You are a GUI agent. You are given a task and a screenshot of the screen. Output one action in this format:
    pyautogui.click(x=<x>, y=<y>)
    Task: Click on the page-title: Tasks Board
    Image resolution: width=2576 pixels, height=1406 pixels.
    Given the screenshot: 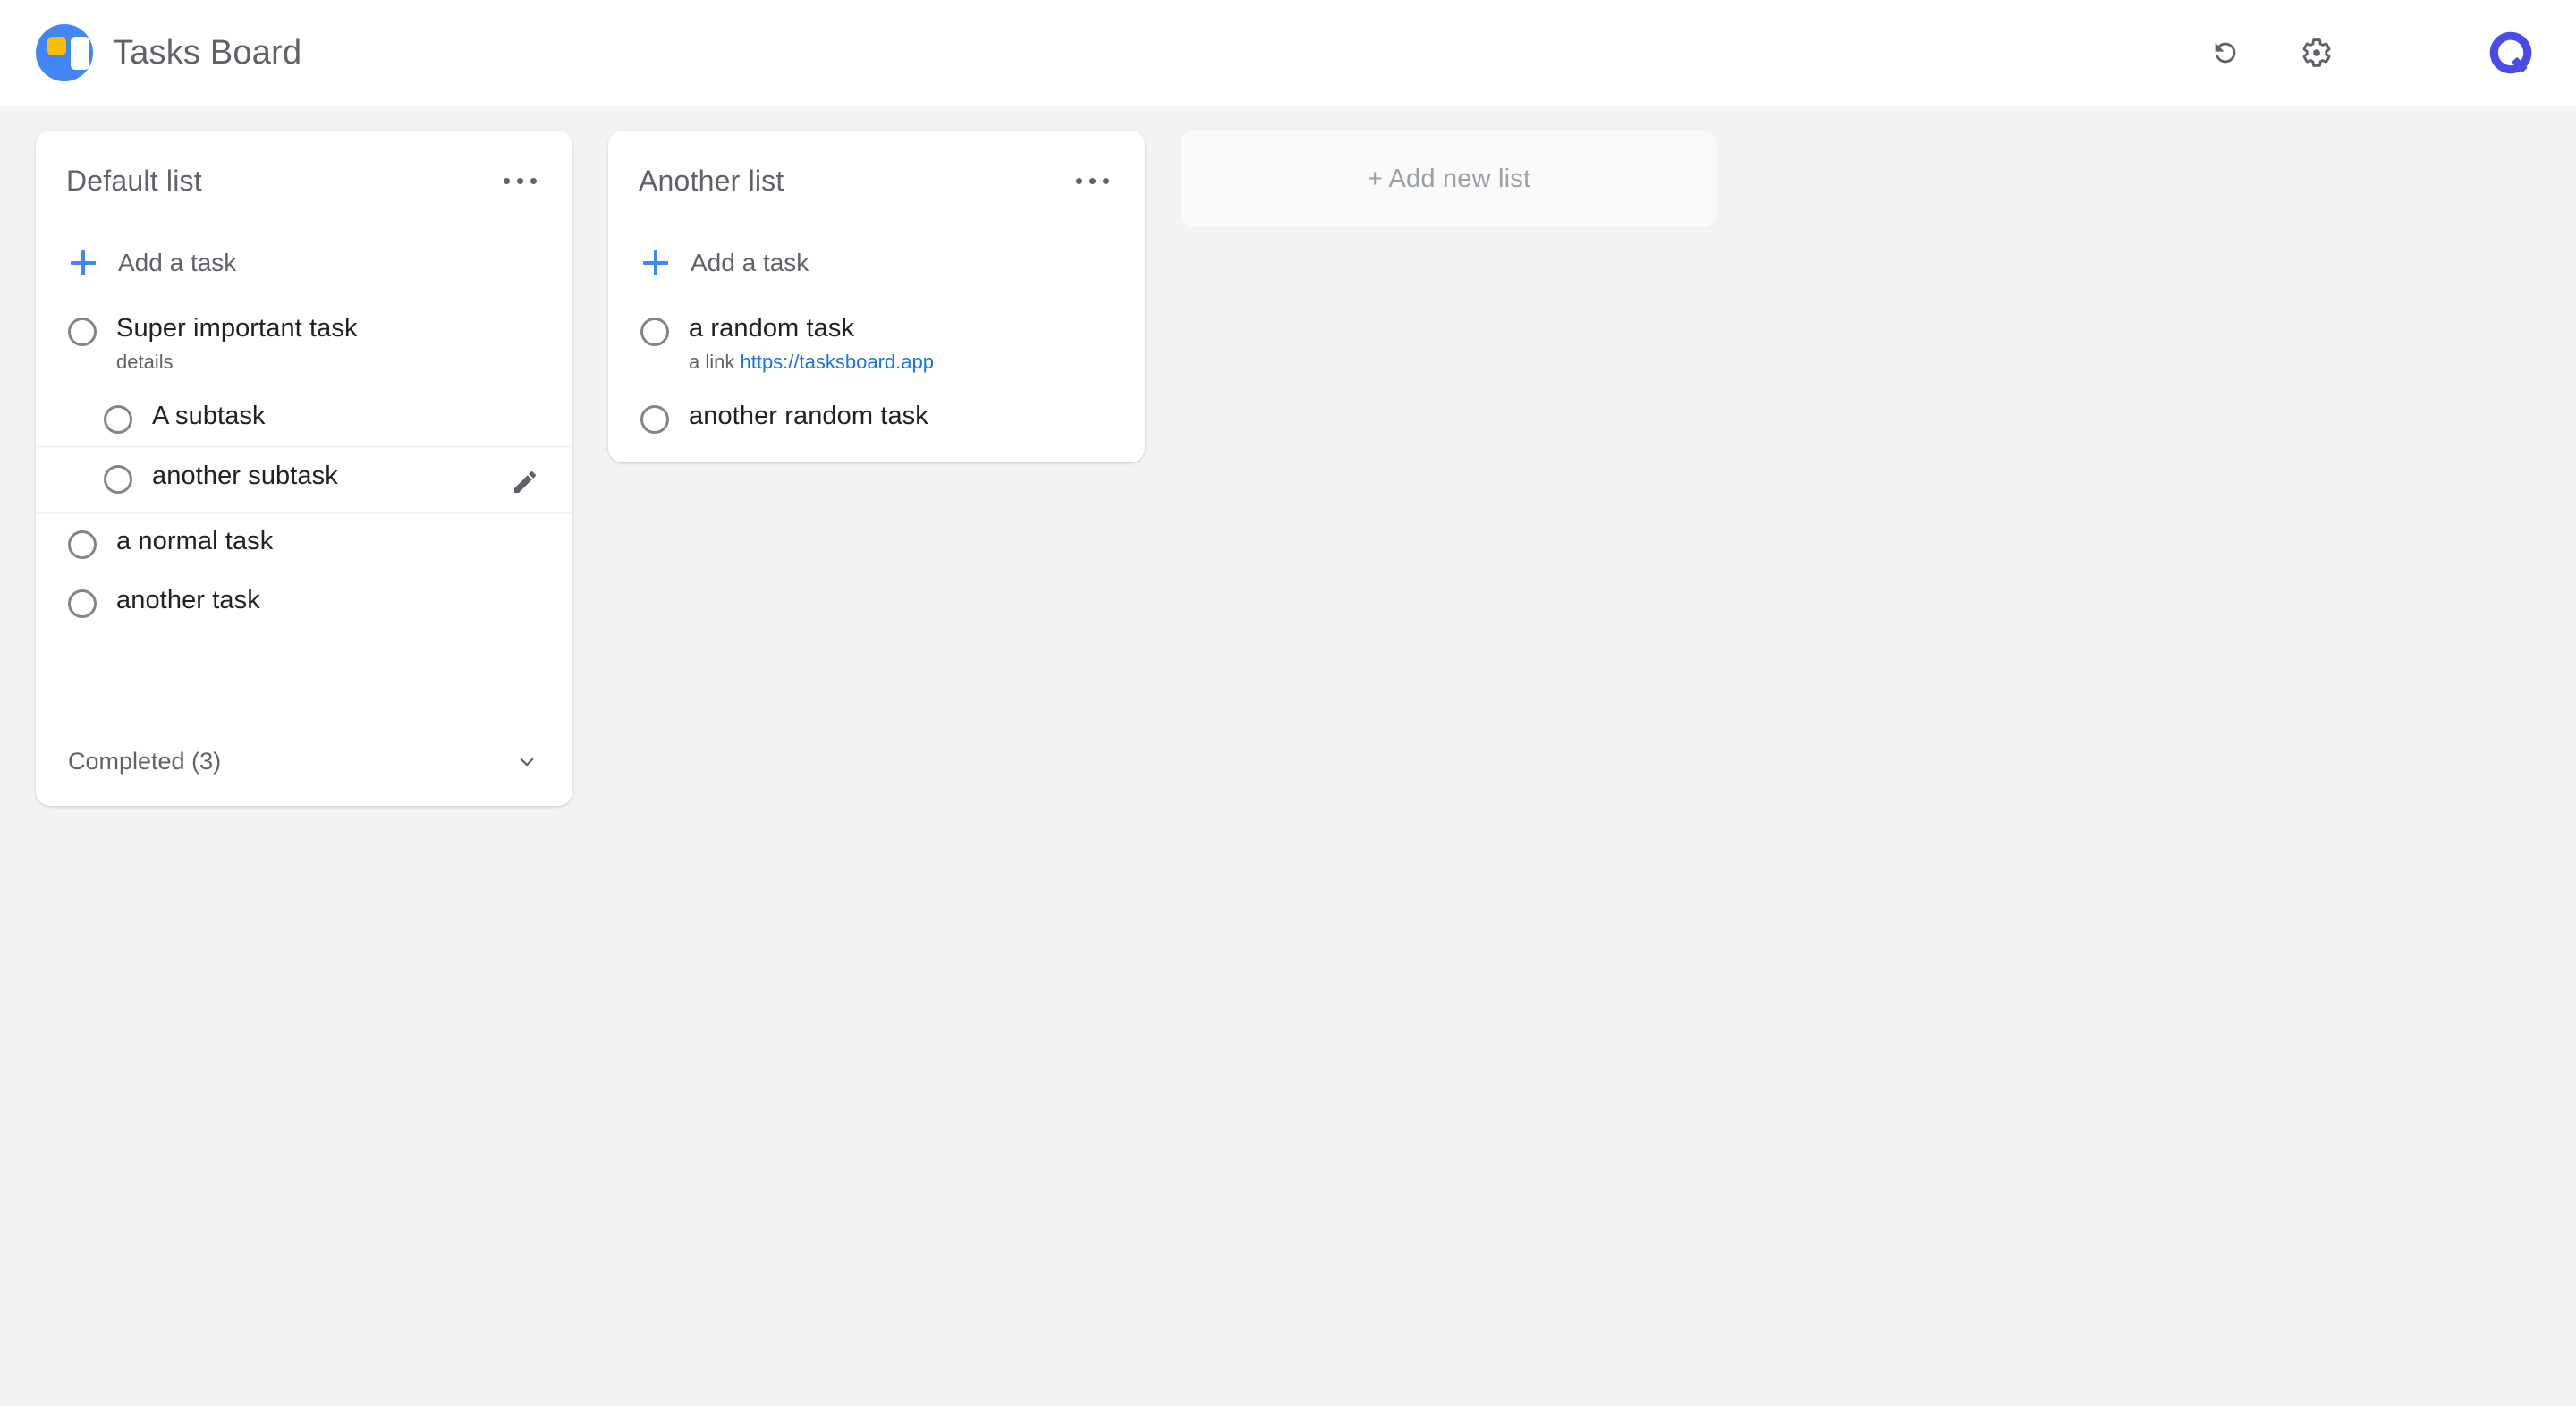 What is the action you would take?
    pyautogui.click(x=207, y=53)
    